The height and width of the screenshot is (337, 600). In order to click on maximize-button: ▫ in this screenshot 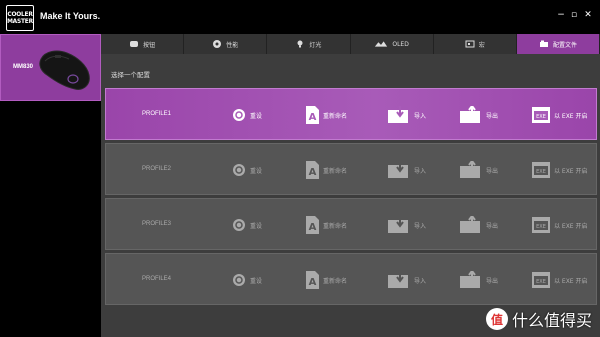, I will do `click(574, 15)`.